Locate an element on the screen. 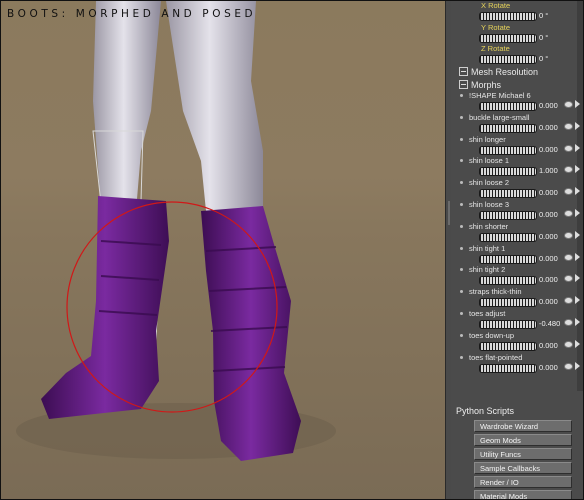 This screenshot has width=584, height=500. morph-label: toes down-up is located at coordinates (492, 335).